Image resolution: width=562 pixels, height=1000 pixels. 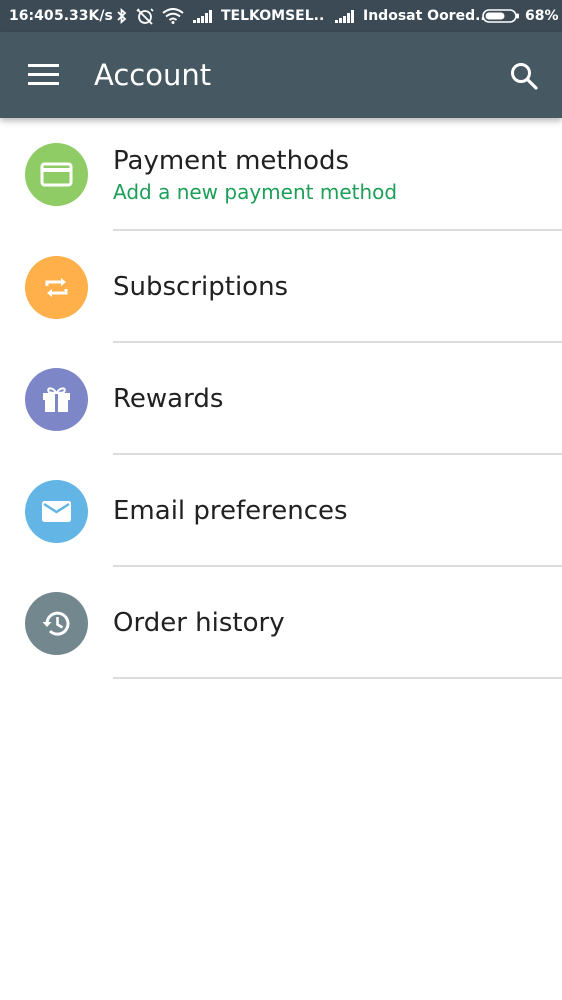 What do you see at coordinates (173, 16) in the screenshot?
I see `wifi-icon` at bounding box center [173, 16].